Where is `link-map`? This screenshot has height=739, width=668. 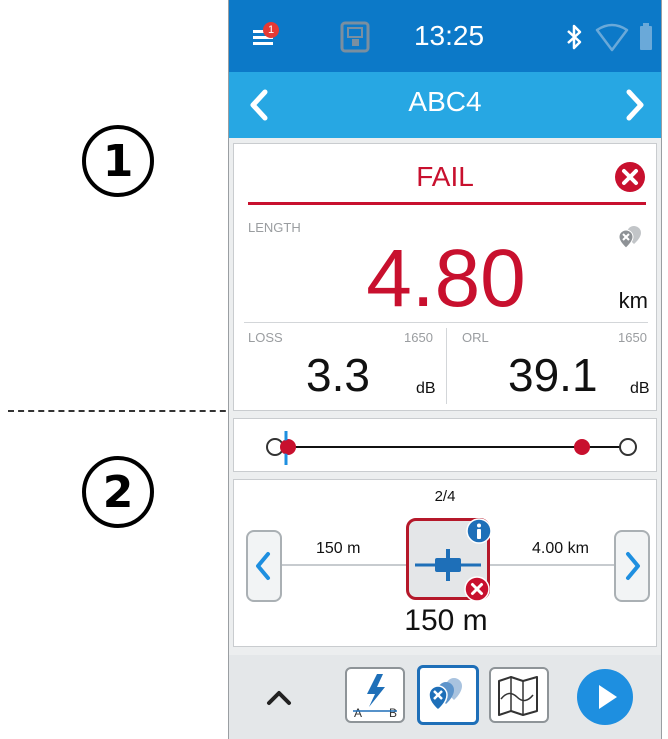 link-map is located at coordinates (451, 447).